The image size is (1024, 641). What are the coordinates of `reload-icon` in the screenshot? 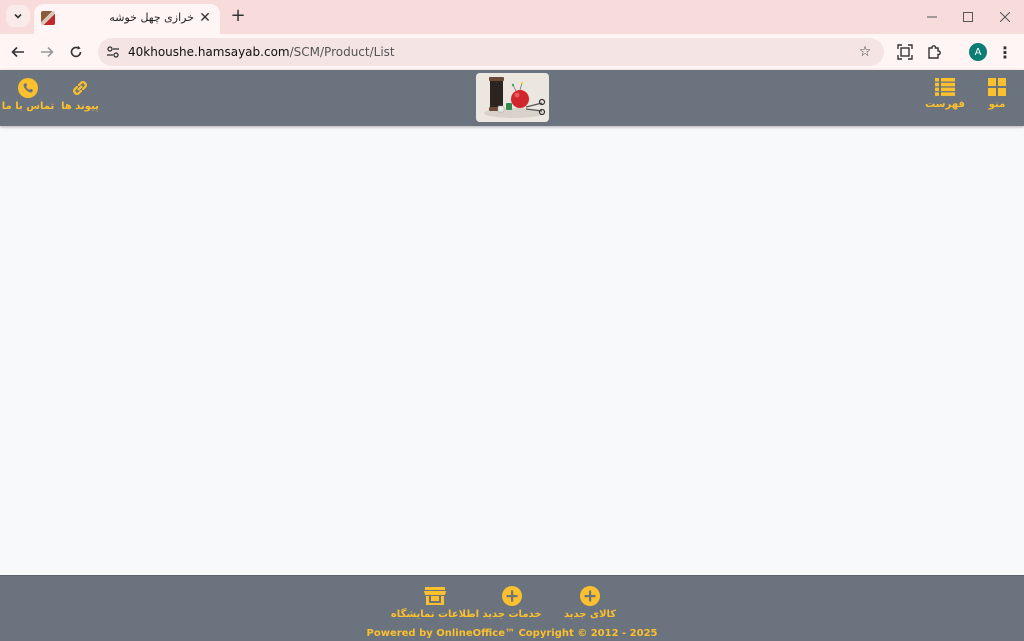 It's located at (76, 51).